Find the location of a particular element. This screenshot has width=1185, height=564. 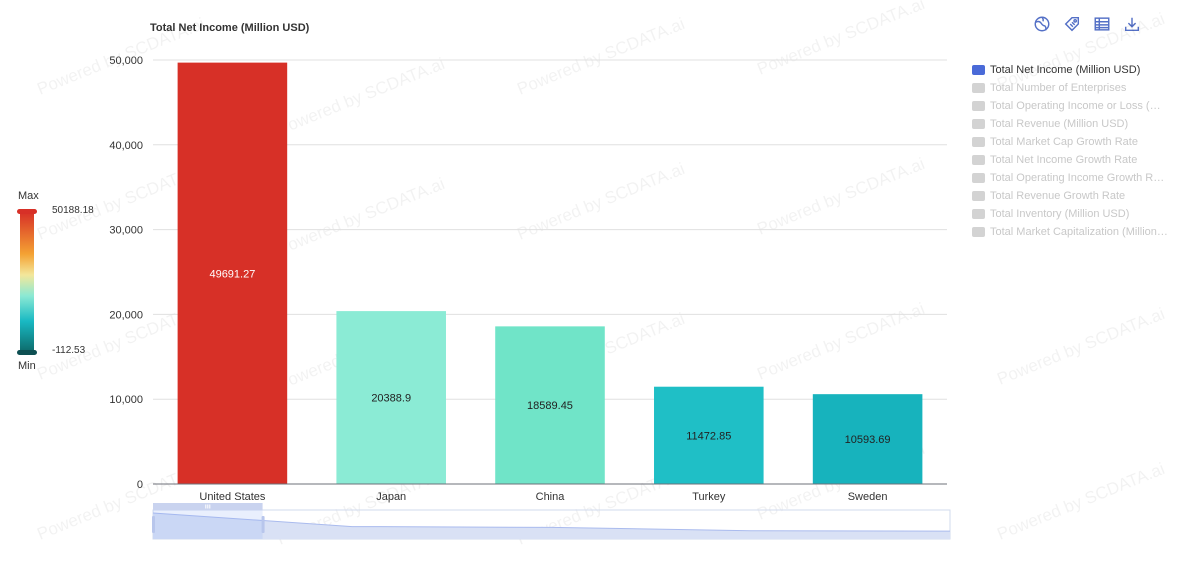

data-label: 18589.45 is located at coordinates (550, 406).